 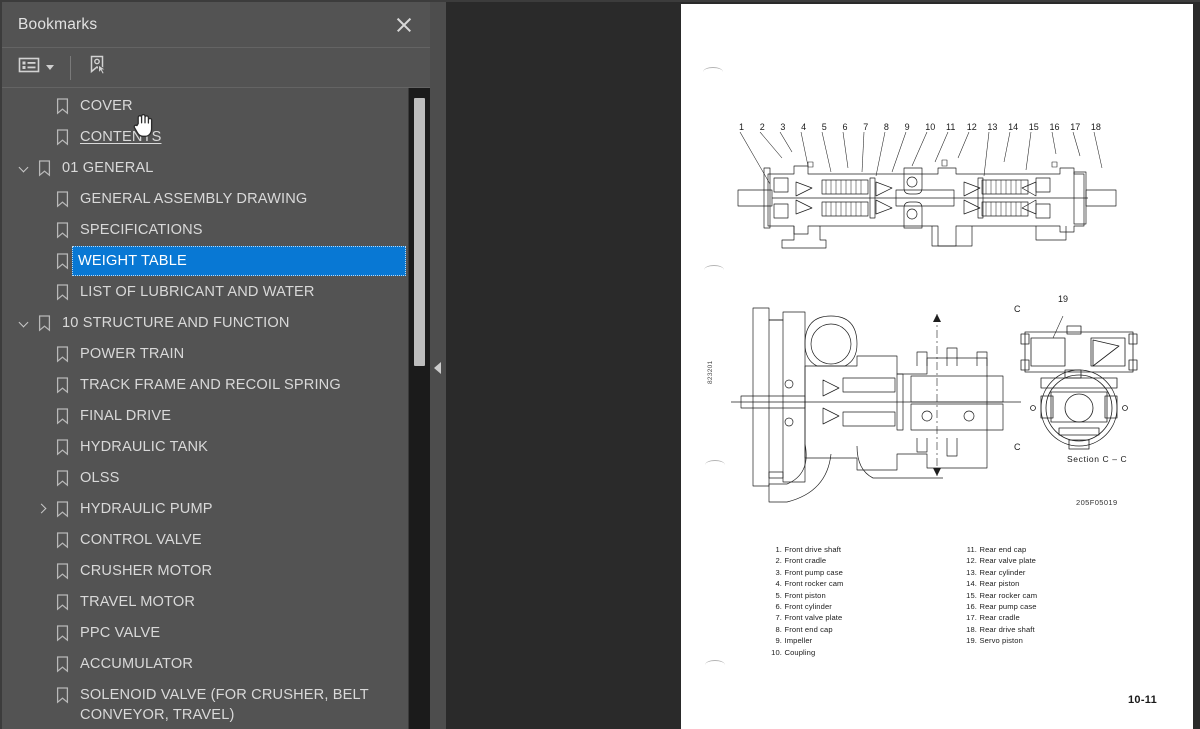 What do you see at coordinates (216, 168) in the screenshot?
I see `bookmark-item: 01 GENERAL` at bounding box center [216, 168].